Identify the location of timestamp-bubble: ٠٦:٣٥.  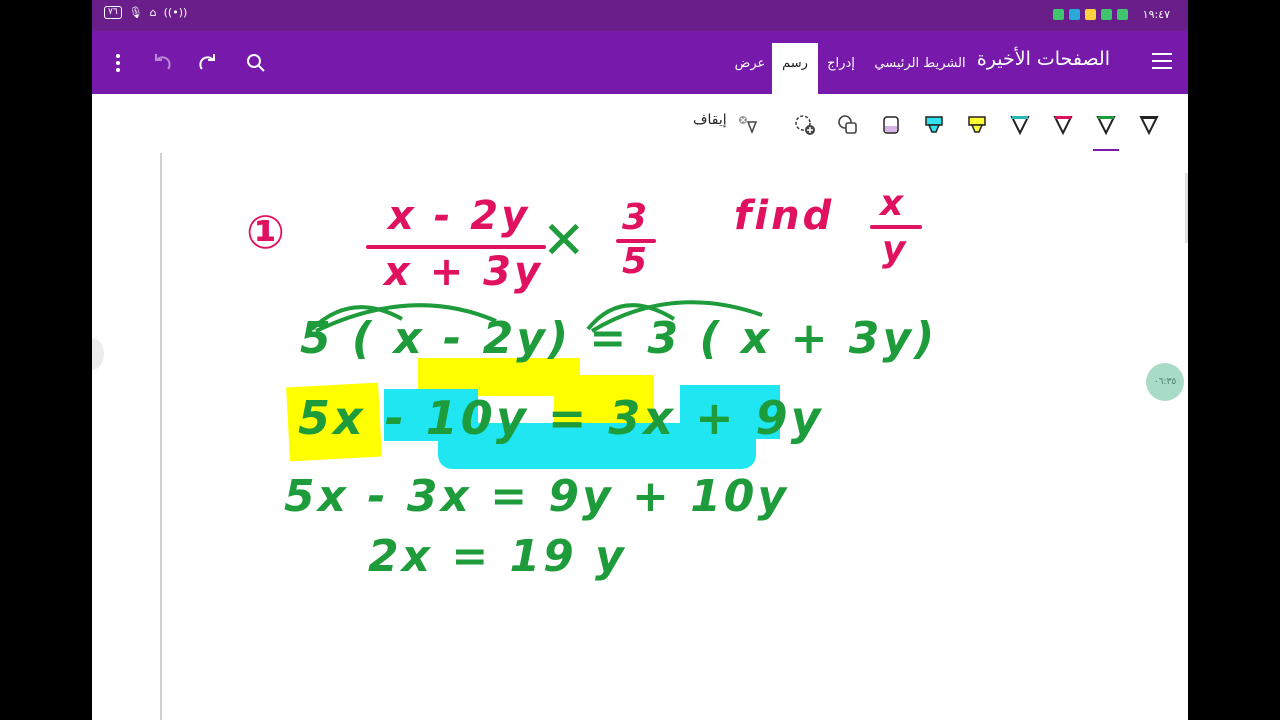
(1165, 382).